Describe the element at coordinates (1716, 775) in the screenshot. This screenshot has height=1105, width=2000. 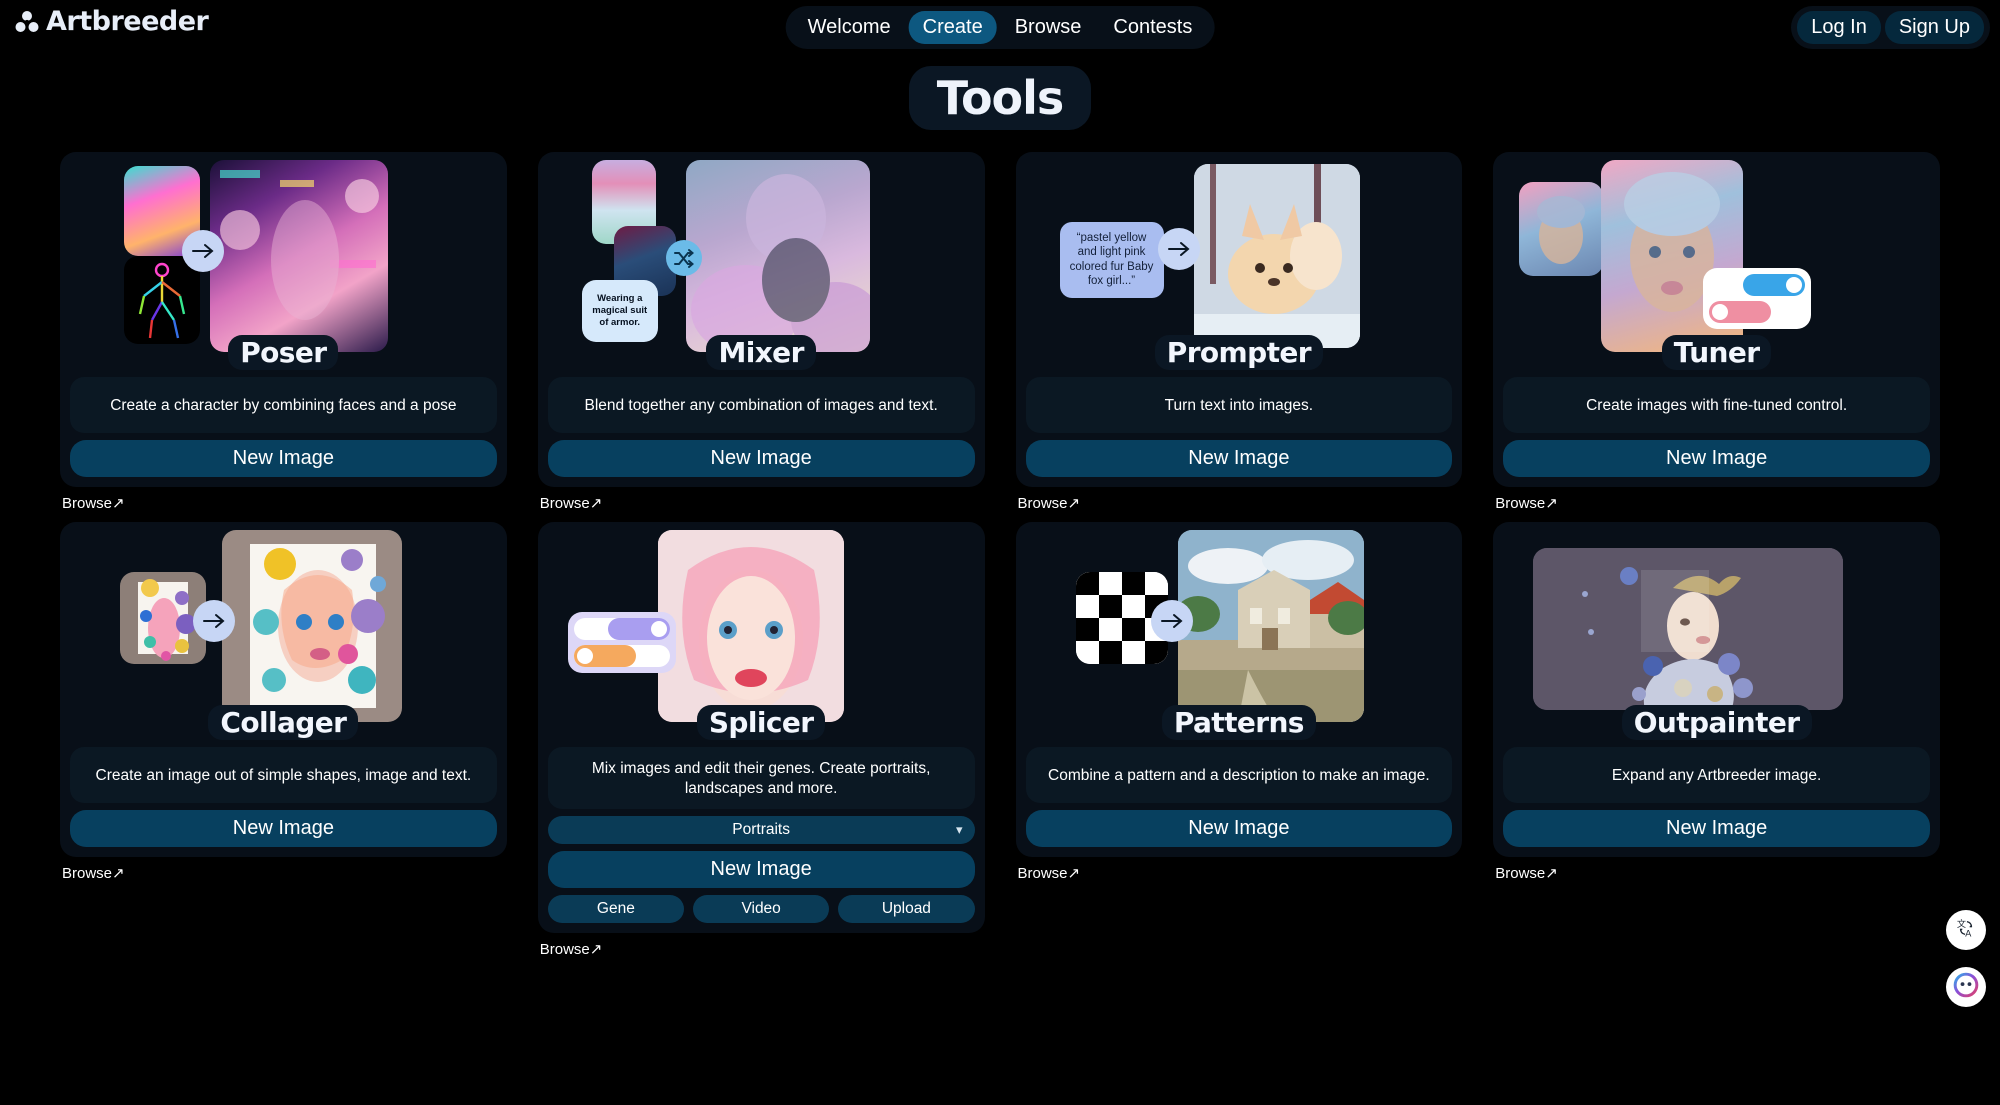
I see `card-description-outpainter: Expand any Artbreeder image.` at that location.